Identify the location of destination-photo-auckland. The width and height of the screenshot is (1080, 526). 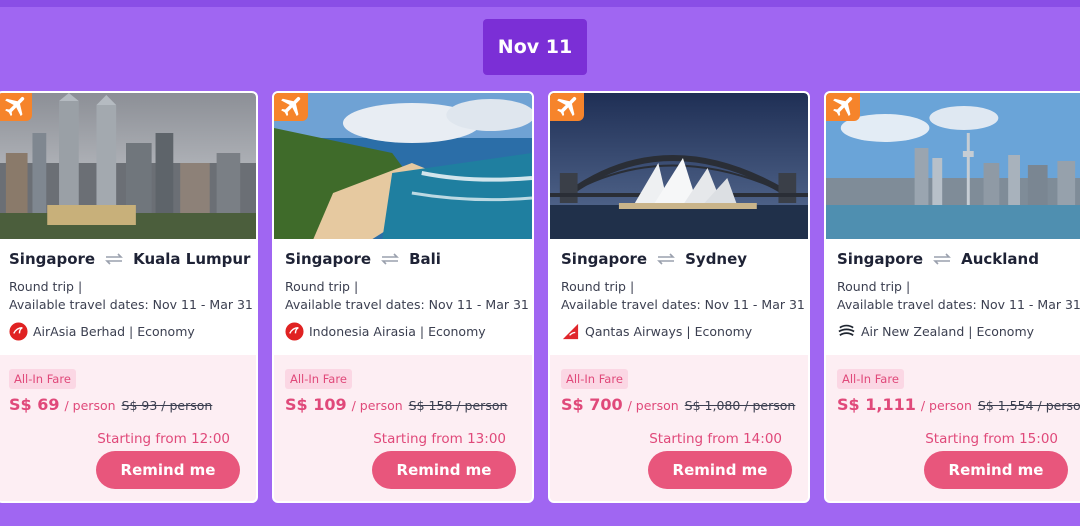
(953, 166).